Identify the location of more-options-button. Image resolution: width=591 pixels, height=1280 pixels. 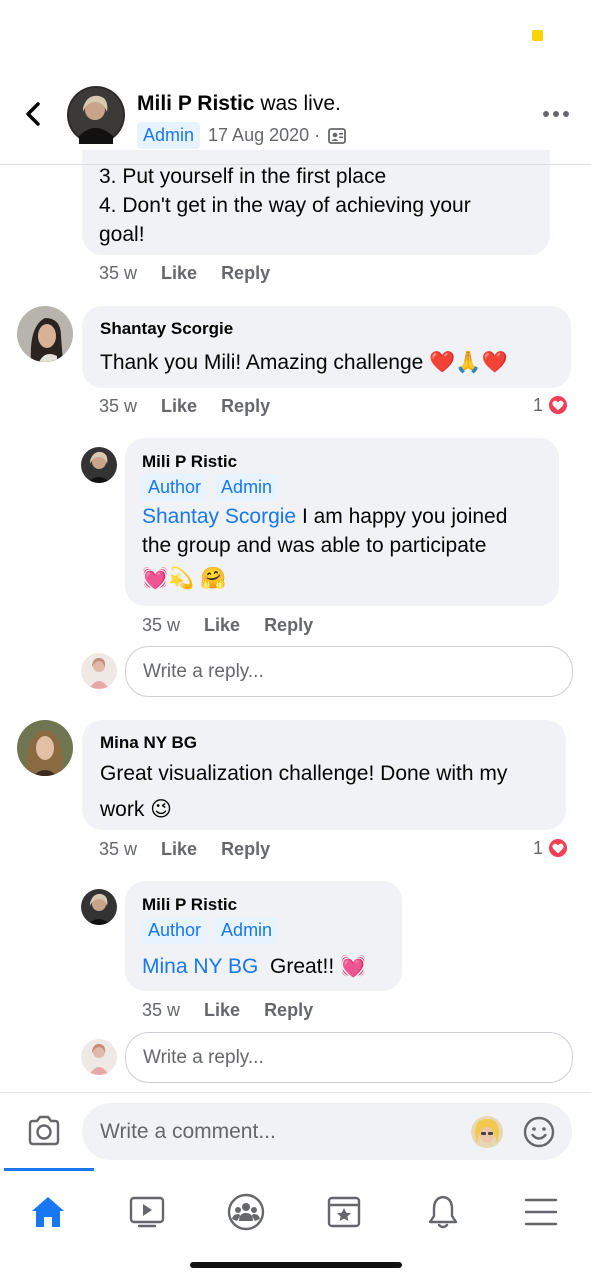
(556, 114).